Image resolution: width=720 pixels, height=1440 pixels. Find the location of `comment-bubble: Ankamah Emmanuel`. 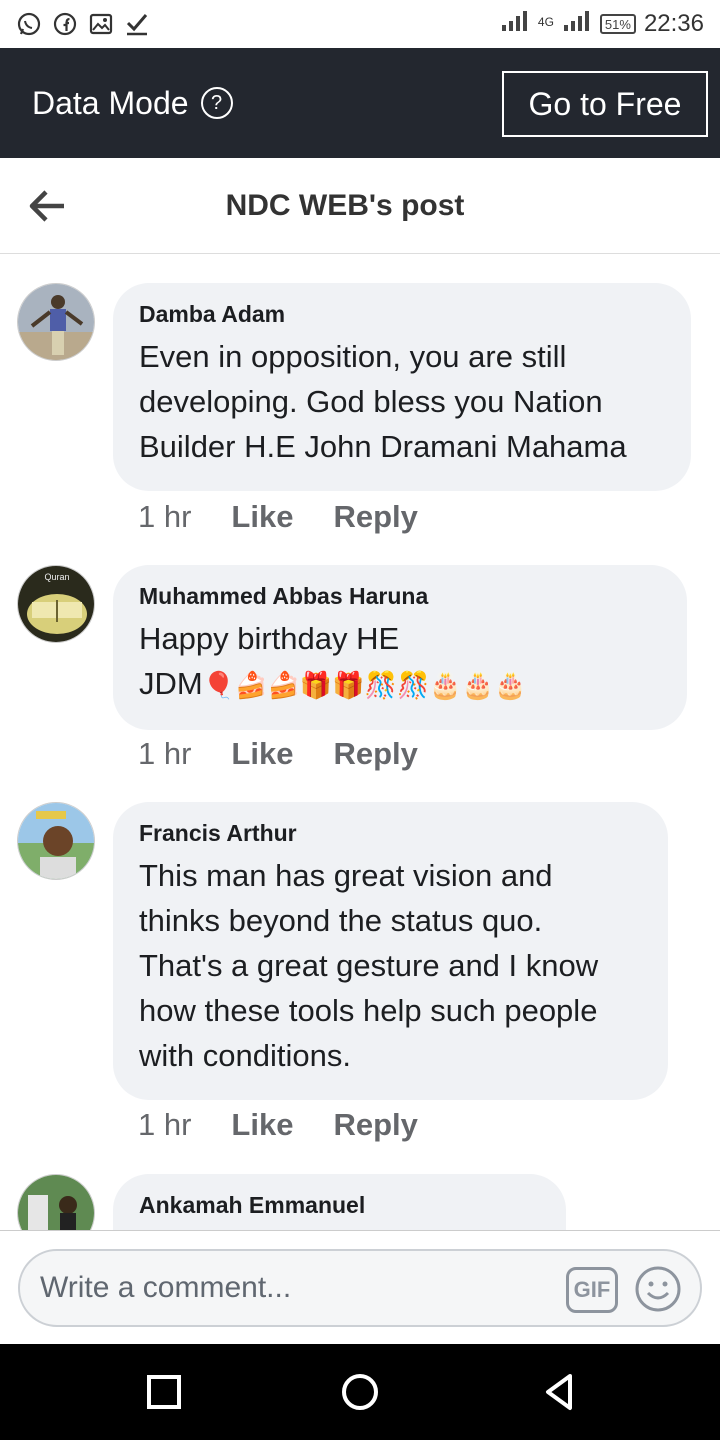

comment-bubble: Ankamah Emmanuel is located at coordinates (339, 1202).